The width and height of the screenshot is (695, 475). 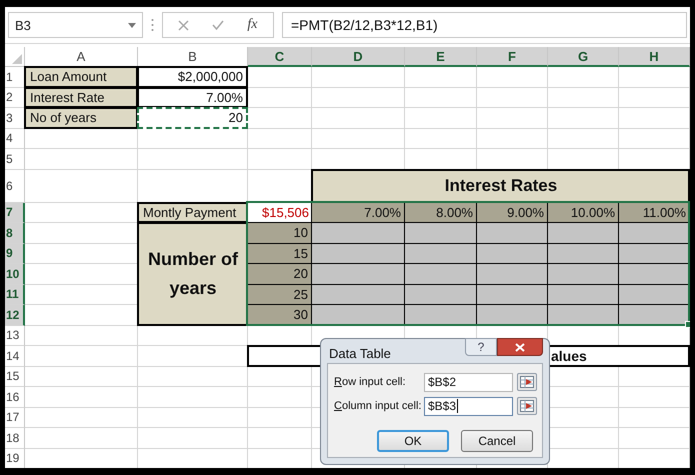 What do you see at coordinates (192, 77) in the screenshot?
I see `value-cell: $2,000,000` at bounding box center [192, 77].